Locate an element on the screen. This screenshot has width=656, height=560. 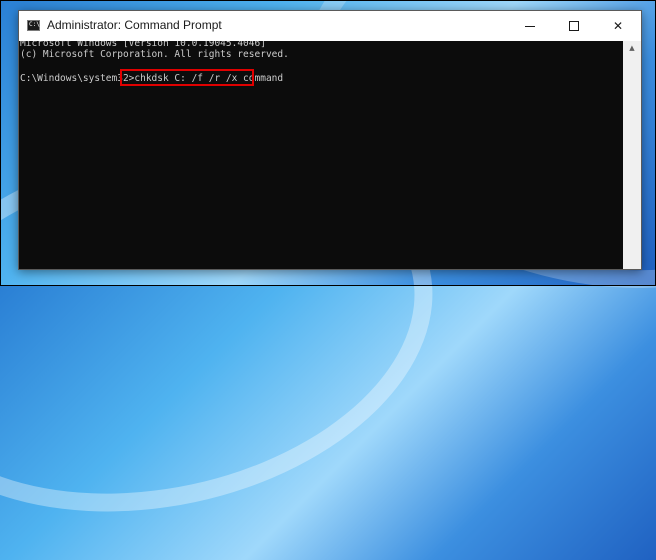
vertical-scrollbar: ▲ is located at coordinates (632, 155).